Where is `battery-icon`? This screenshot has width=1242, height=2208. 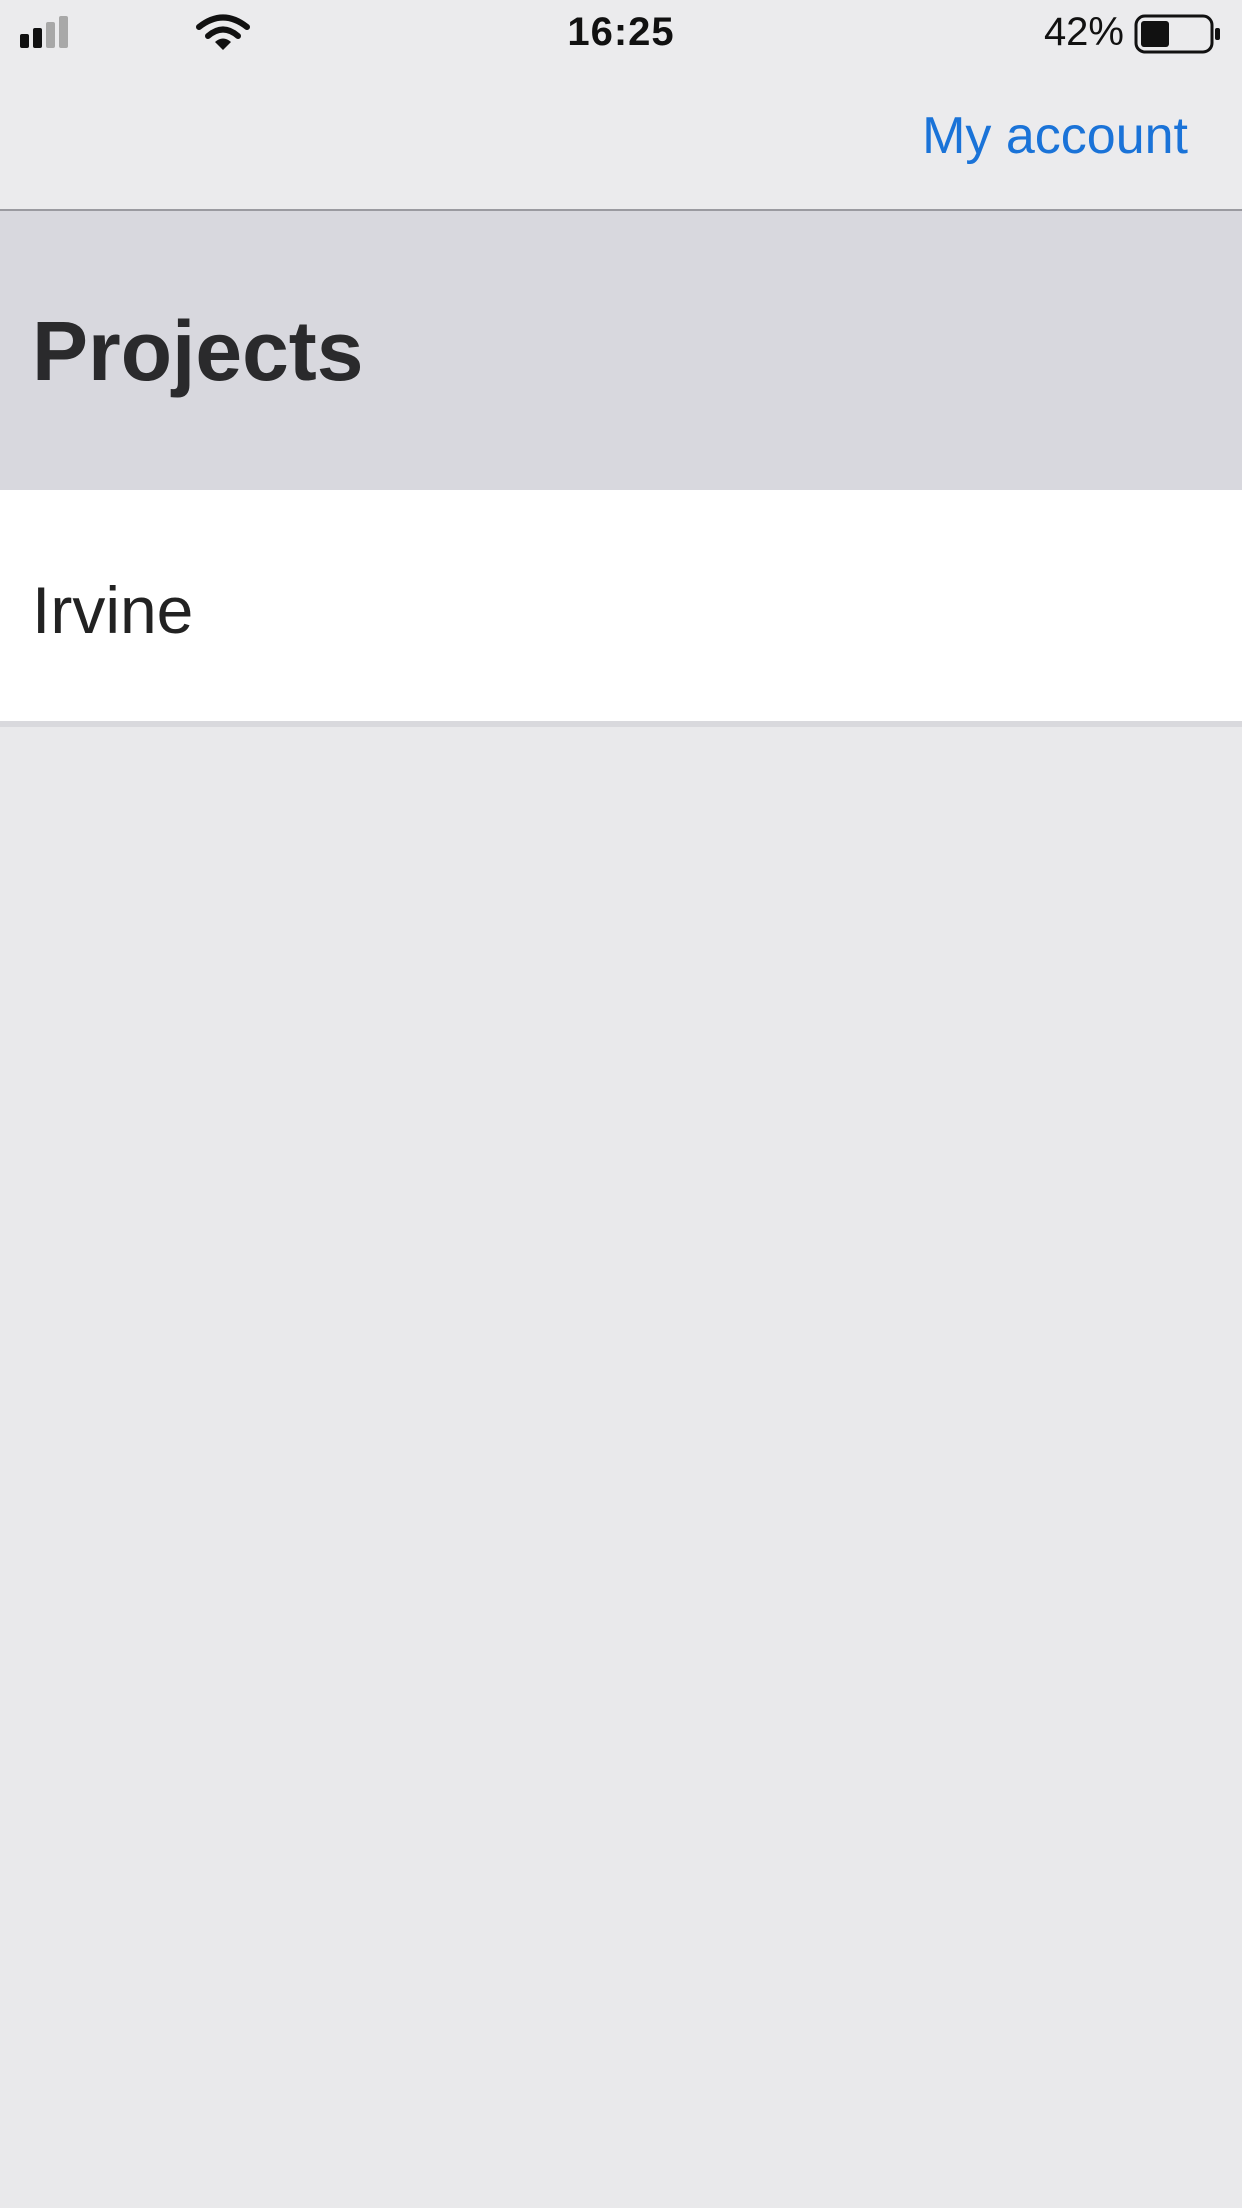 battery-icon is located at coordinates (1177, 34).